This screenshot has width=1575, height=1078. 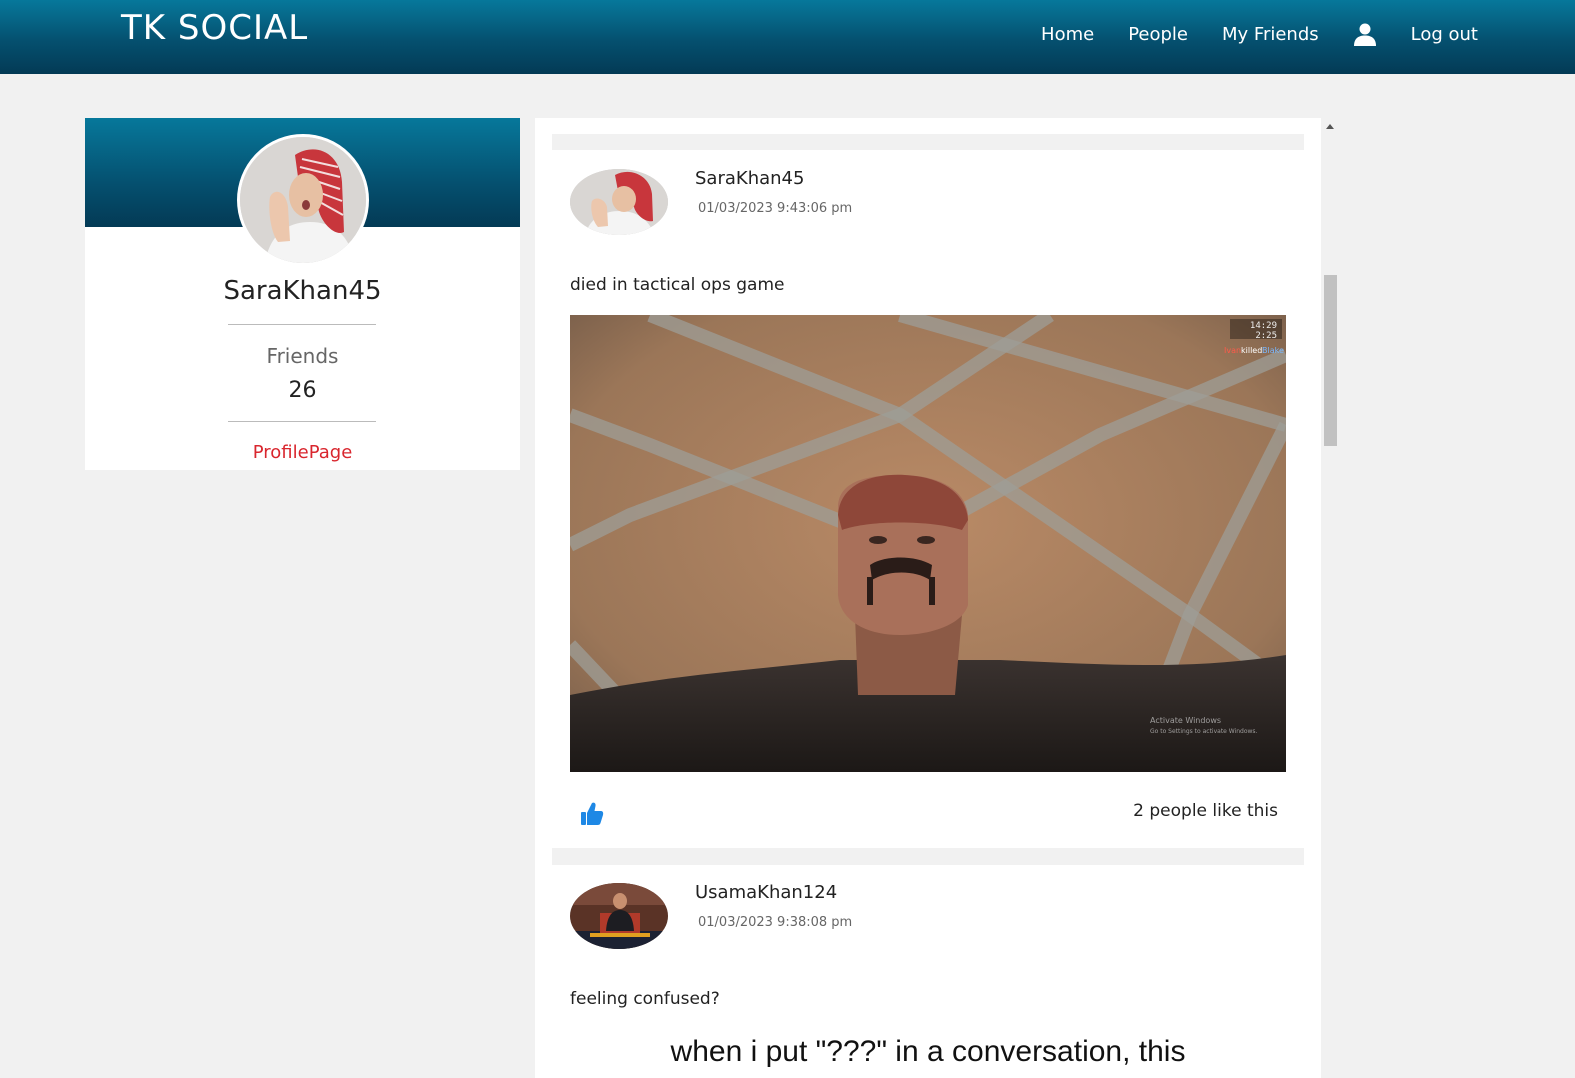 I want to click on activate-windows-watermark: Activate Windows, so click(x=1185, y=720).